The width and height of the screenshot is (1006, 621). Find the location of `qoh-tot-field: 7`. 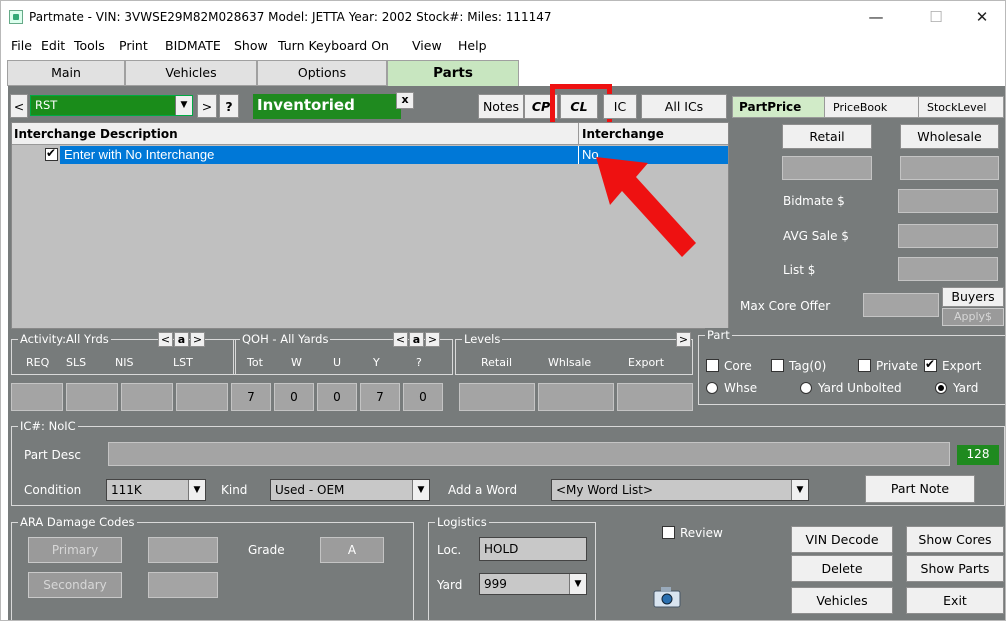

qoh-tot-field: 7 is located at coordinates (251, 397).